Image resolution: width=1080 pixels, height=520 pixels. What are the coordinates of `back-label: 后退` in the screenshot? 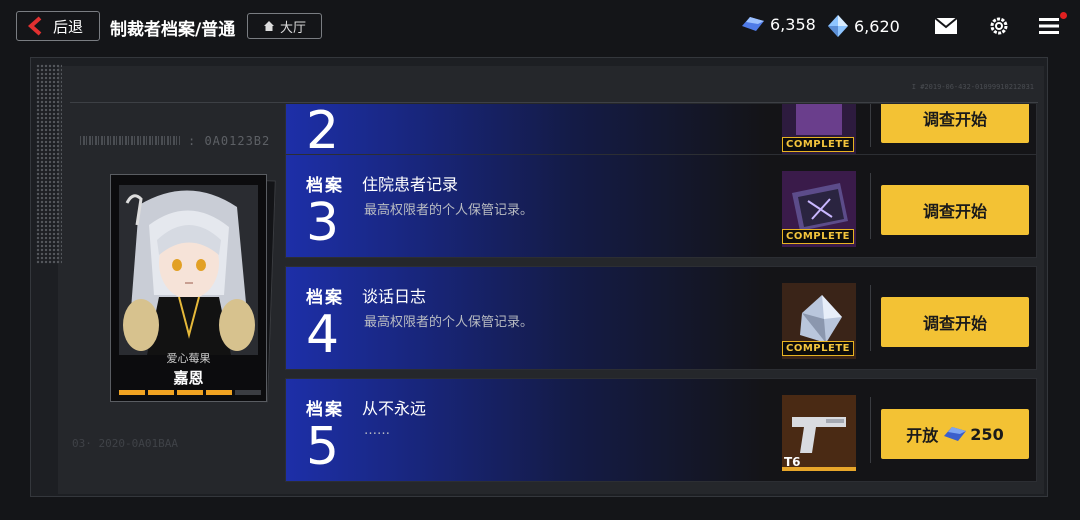 It's located at (68, 26).